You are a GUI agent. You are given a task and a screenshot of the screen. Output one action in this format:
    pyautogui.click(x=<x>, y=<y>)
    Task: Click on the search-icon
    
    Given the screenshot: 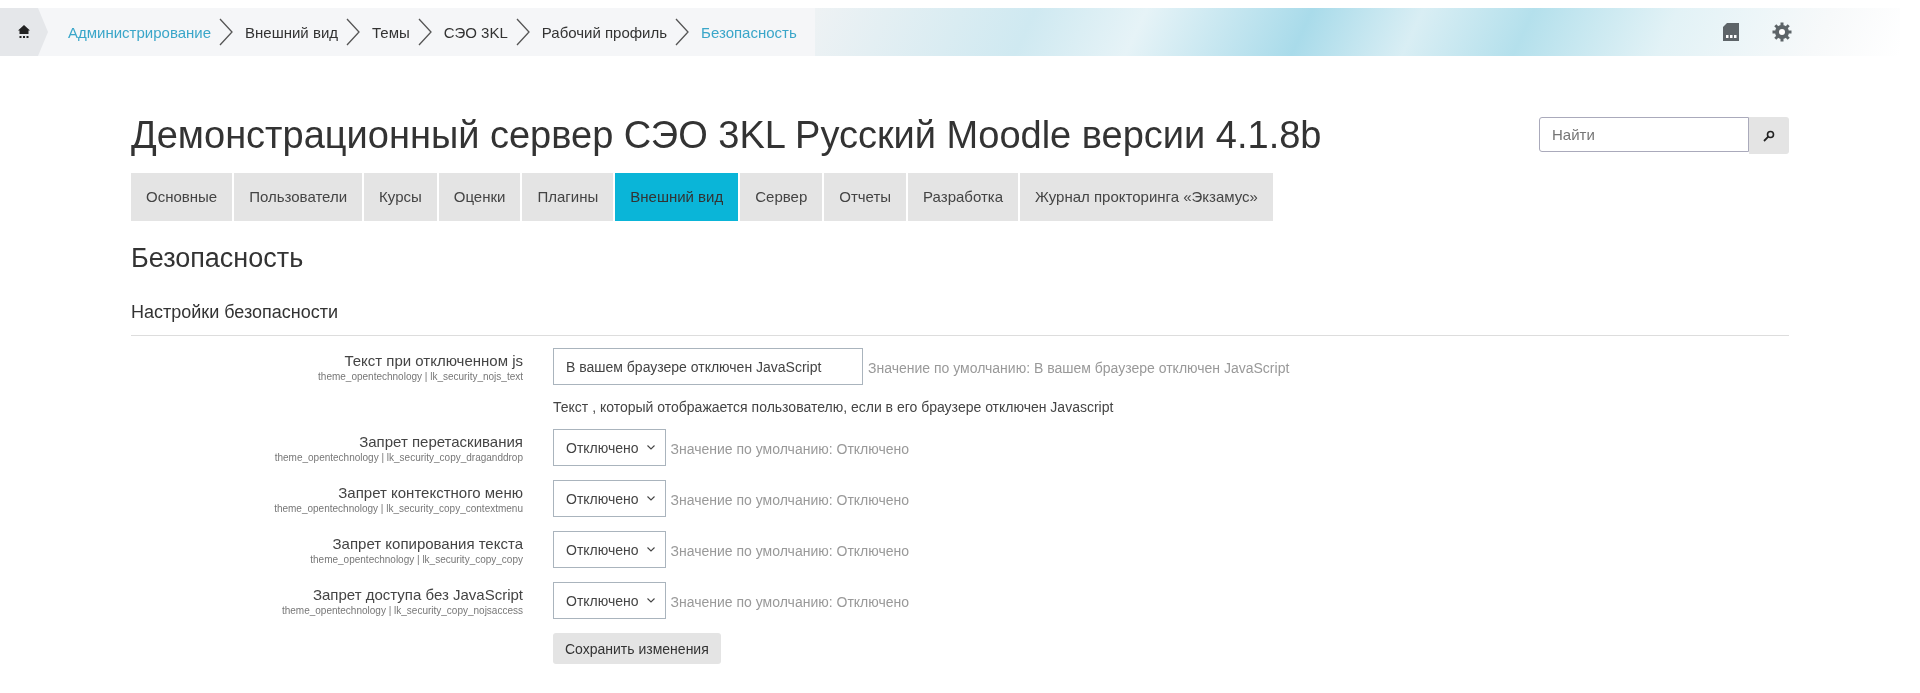 What is the action you would take?
    pyautogui.click(x=1769, y=135)
    